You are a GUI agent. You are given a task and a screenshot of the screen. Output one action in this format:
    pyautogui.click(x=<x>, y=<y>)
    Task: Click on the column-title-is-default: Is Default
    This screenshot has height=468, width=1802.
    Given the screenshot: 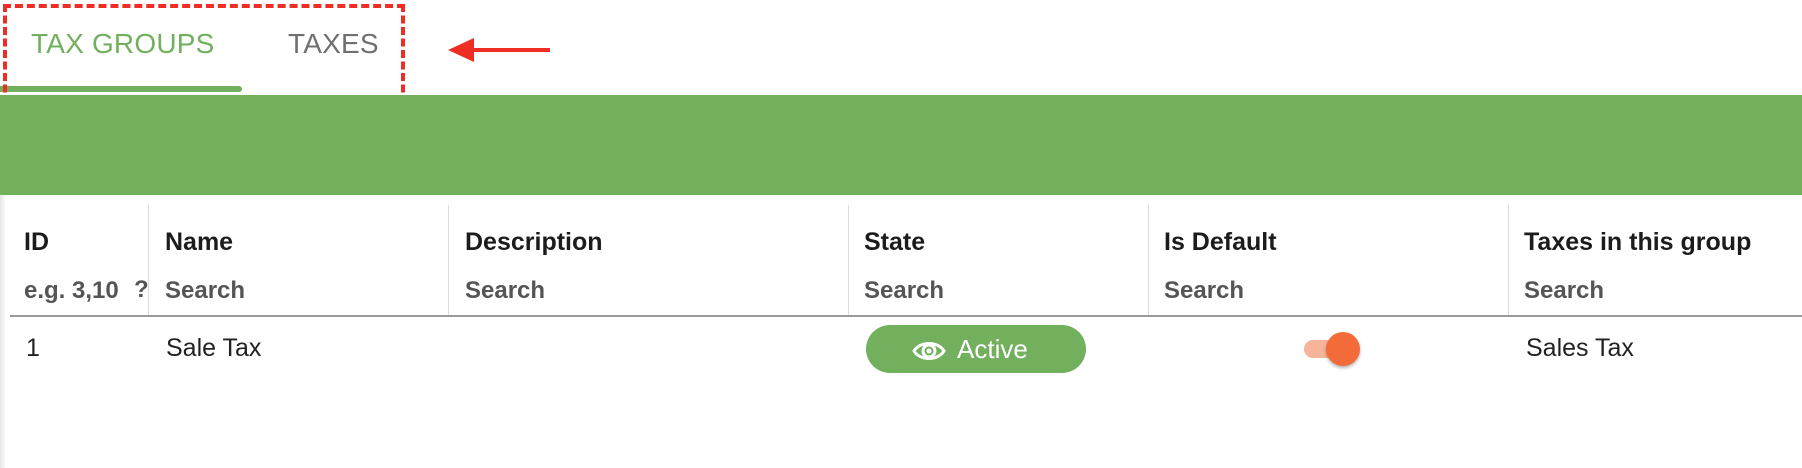 What is the action you would take?
    pyautogui.click(x=1220, y=242)
    